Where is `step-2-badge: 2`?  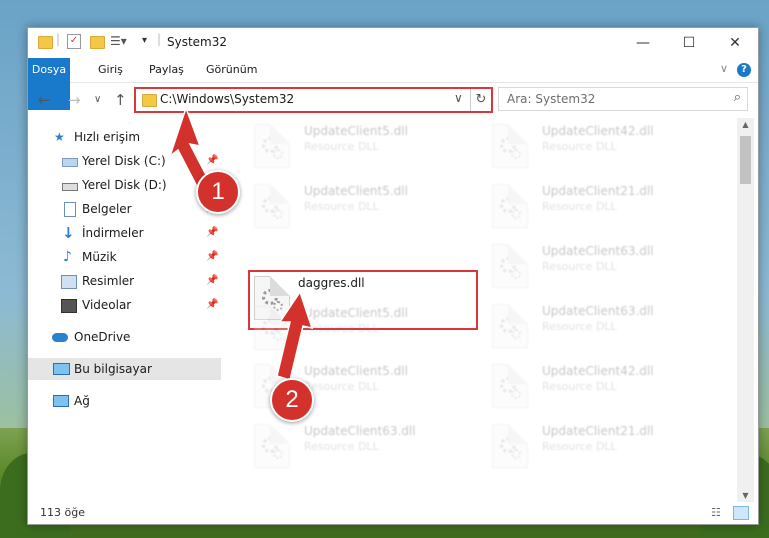
step-2-badge: 2 is located at coordinates (292, 400).